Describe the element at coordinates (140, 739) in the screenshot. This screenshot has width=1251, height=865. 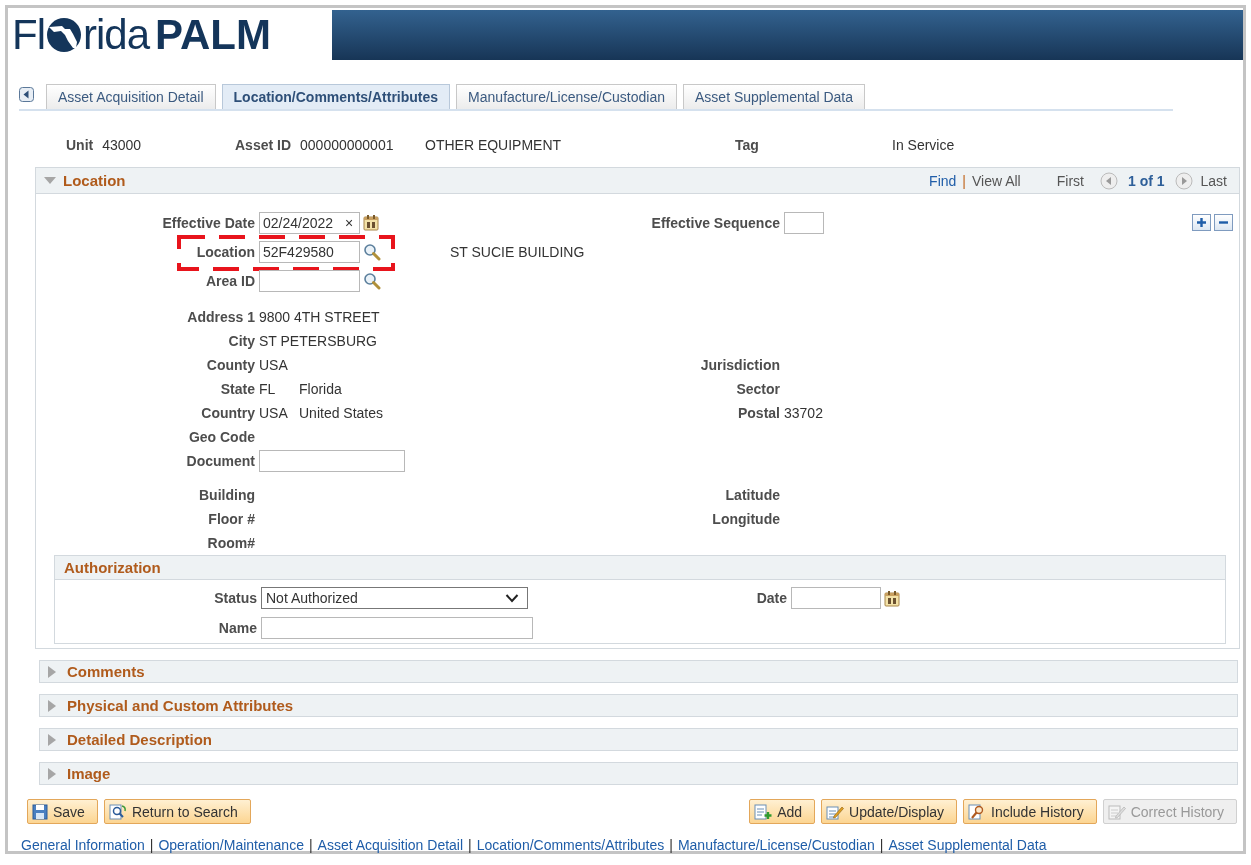
I see `section-title: Detailed Description` at that location.